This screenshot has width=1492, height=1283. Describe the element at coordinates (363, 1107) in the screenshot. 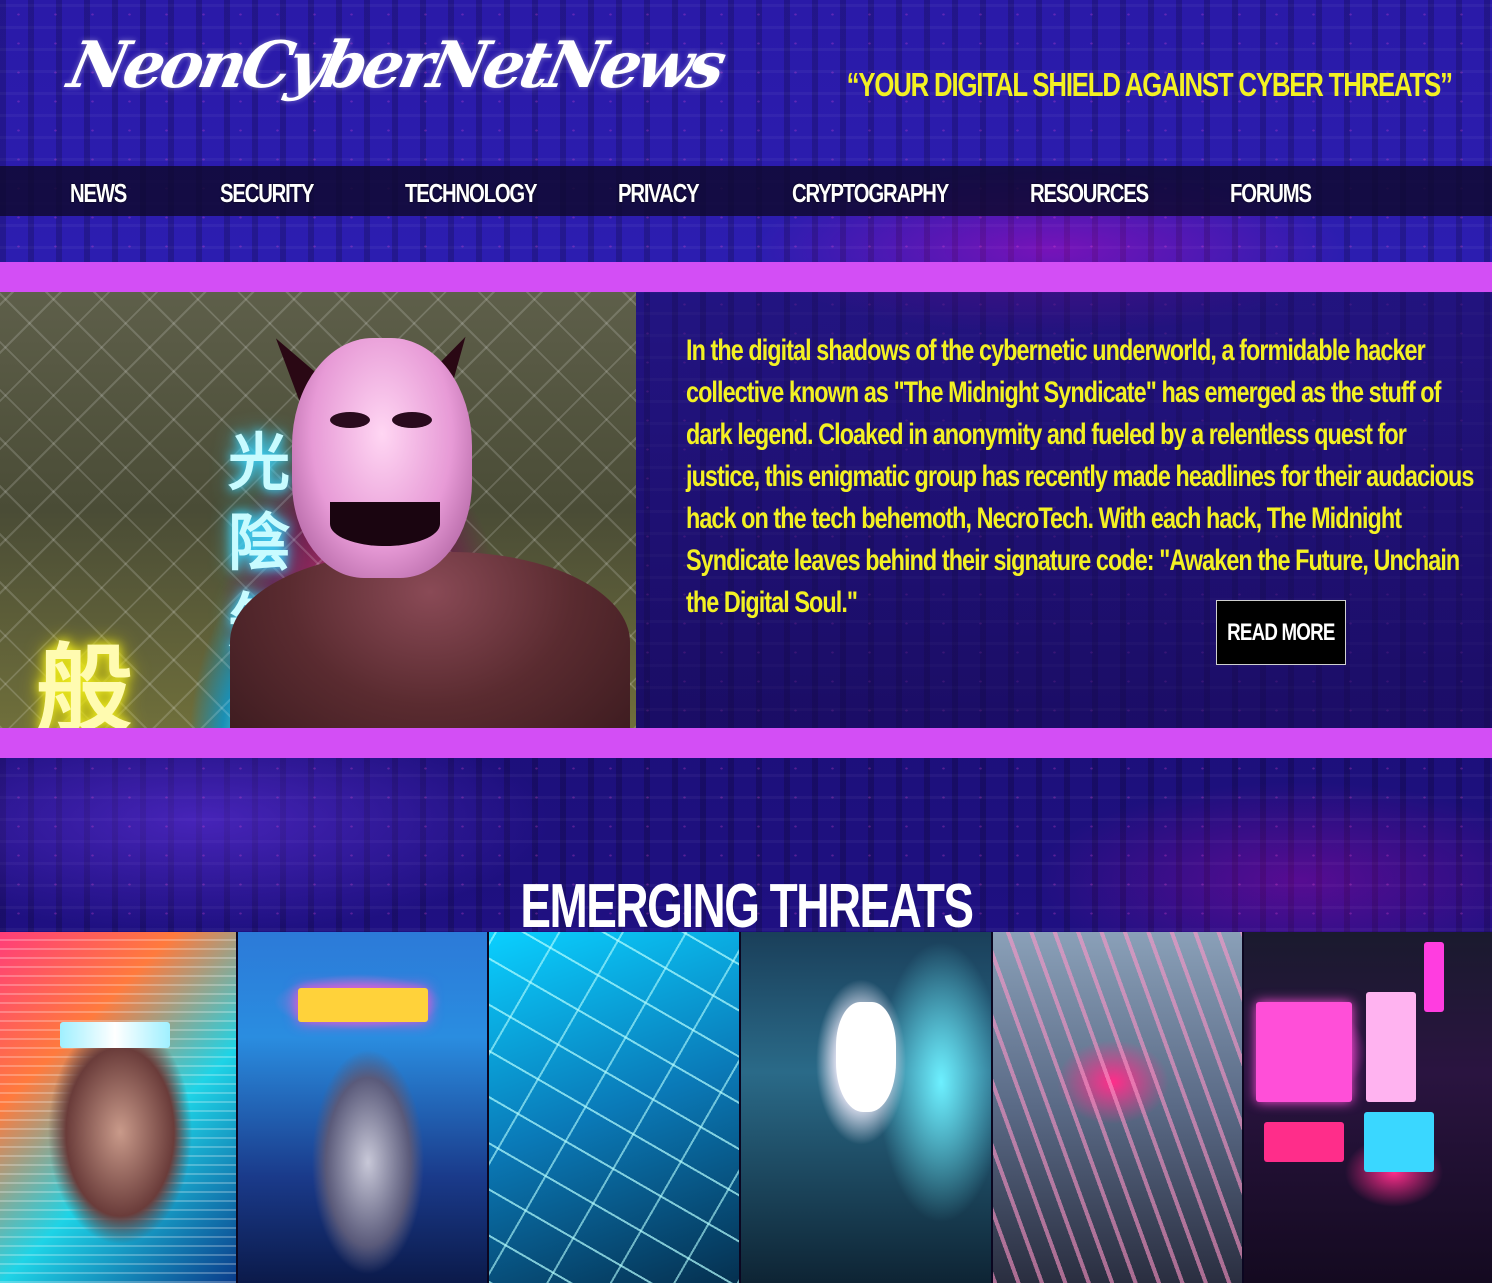

I see `gallery-tile-gunman` at that location.